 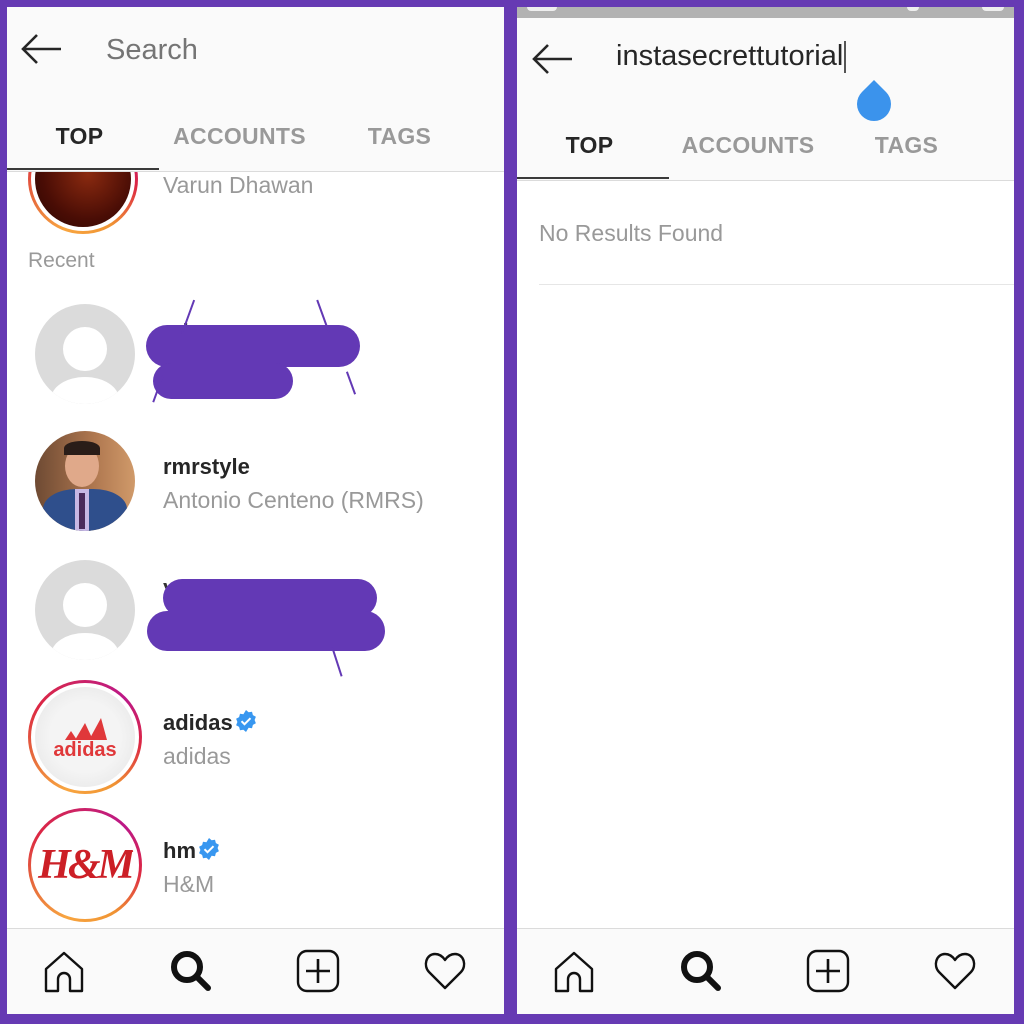 I want to click on username: adidas, so click(x=210, y=722).